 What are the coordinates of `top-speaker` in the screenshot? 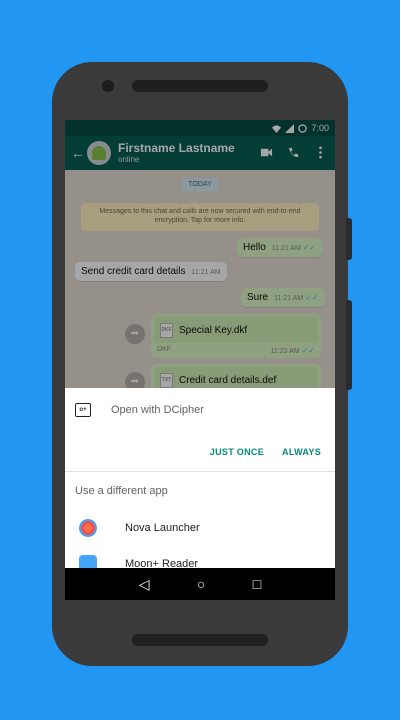 It's located at (200, 86).